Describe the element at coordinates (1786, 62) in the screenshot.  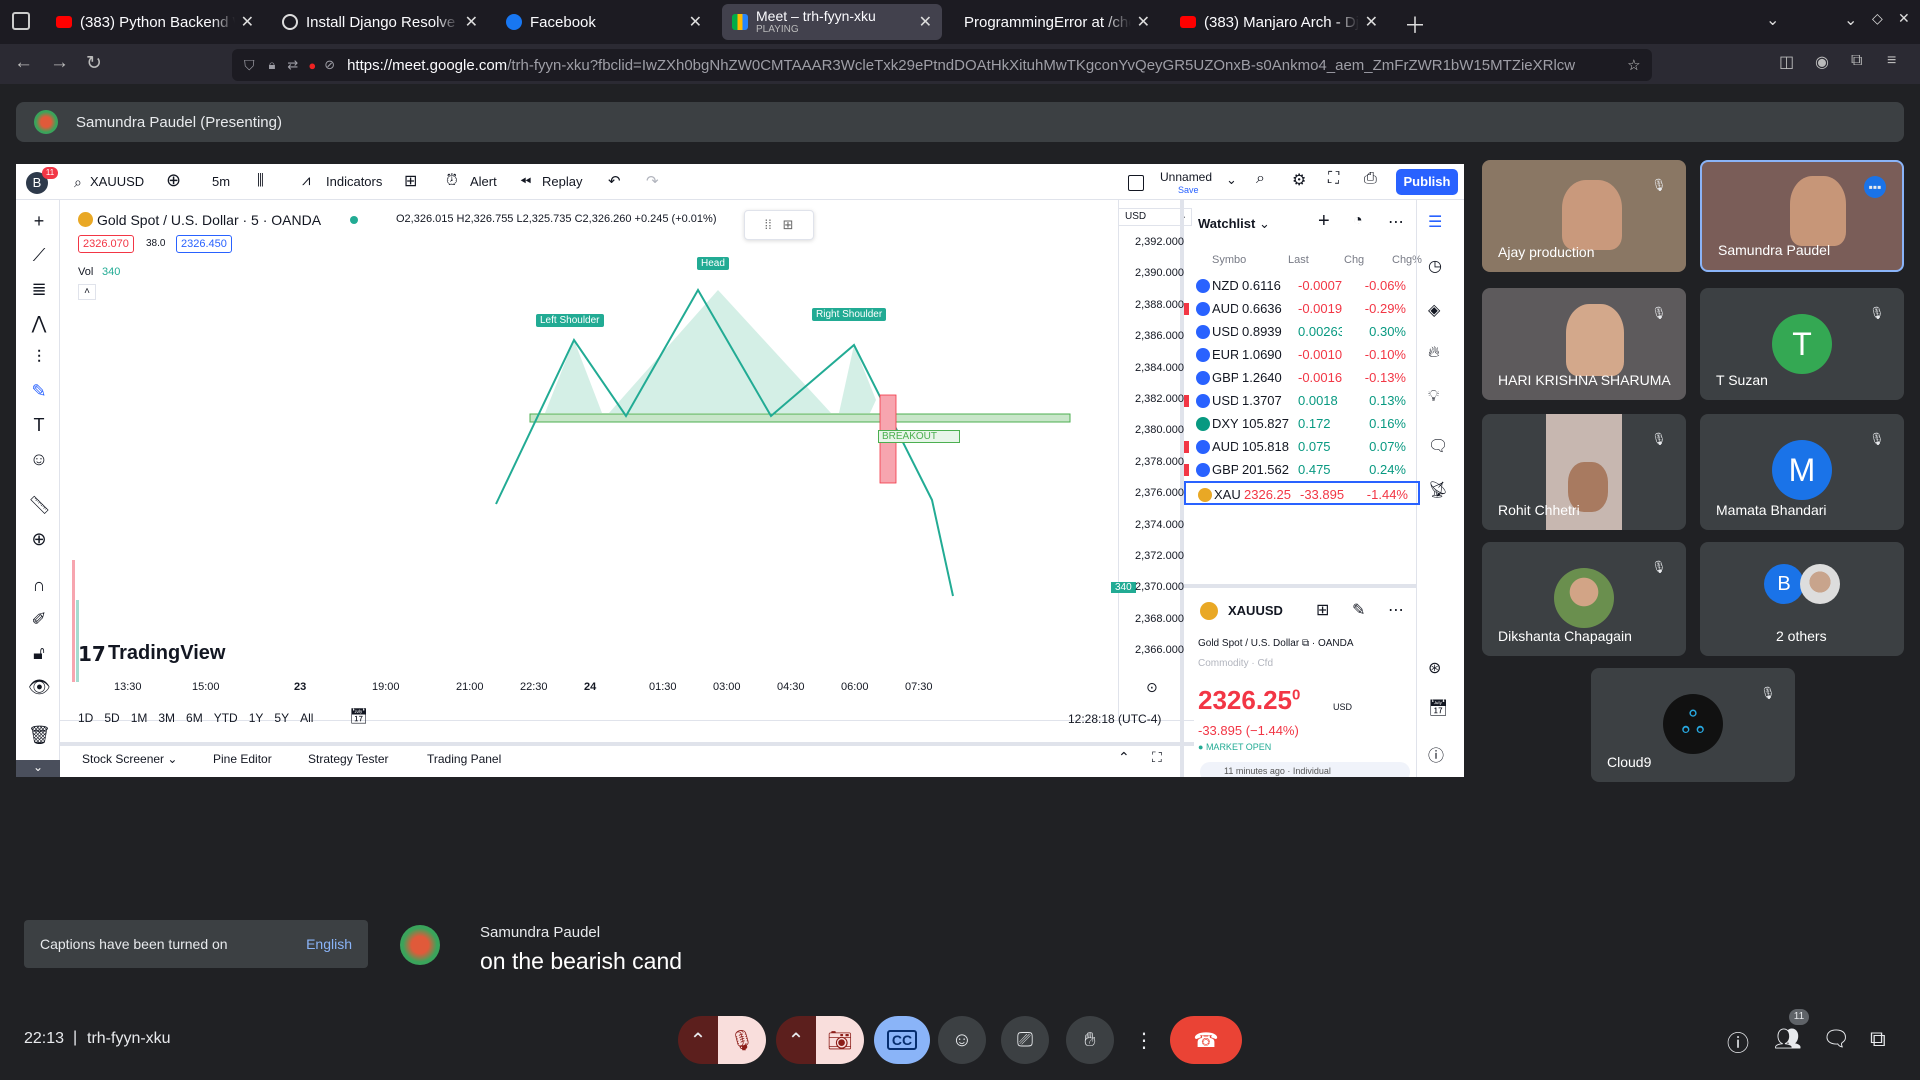
I see `pocket-icon: ◫` at that location.